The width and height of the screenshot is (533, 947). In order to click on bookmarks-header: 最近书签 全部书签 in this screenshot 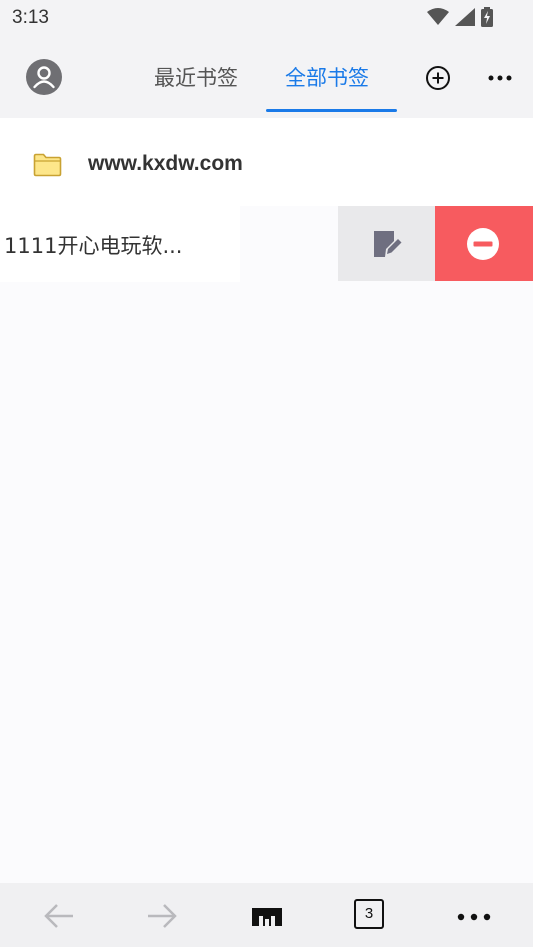, I will do `click(266, 77)`.